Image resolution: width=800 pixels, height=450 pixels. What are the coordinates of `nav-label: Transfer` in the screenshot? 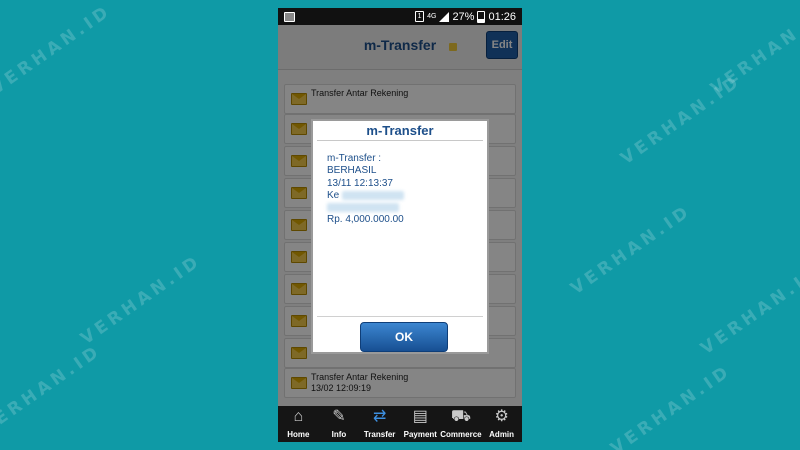 It's located at (379, 434).